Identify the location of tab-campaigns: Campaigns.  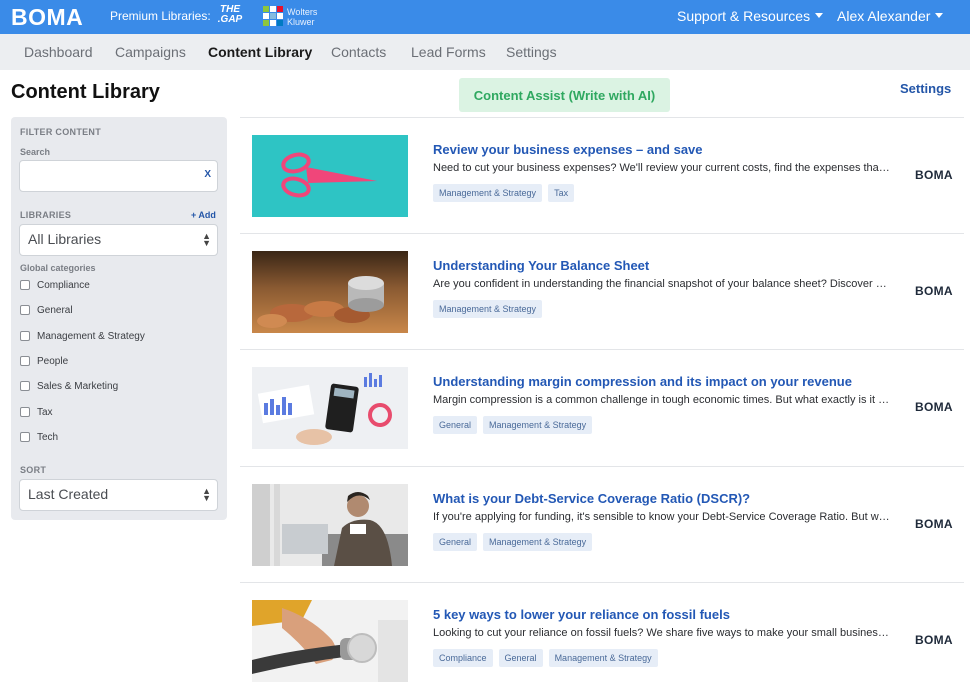
(150, 52).